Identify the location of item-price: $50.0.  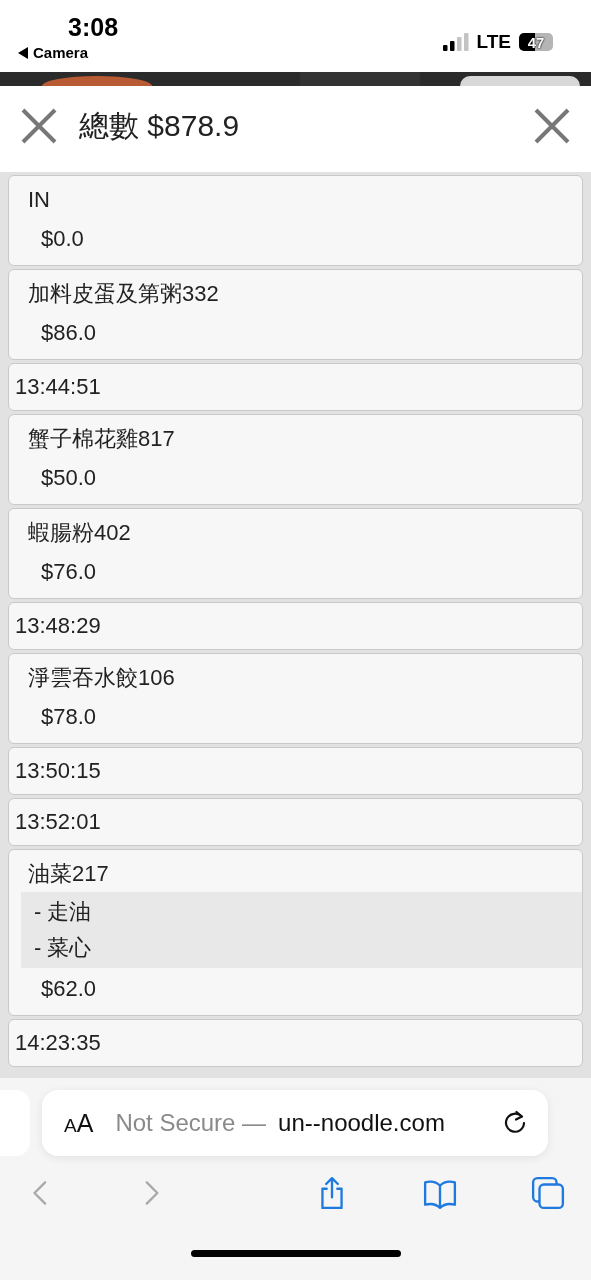
(69, 478).